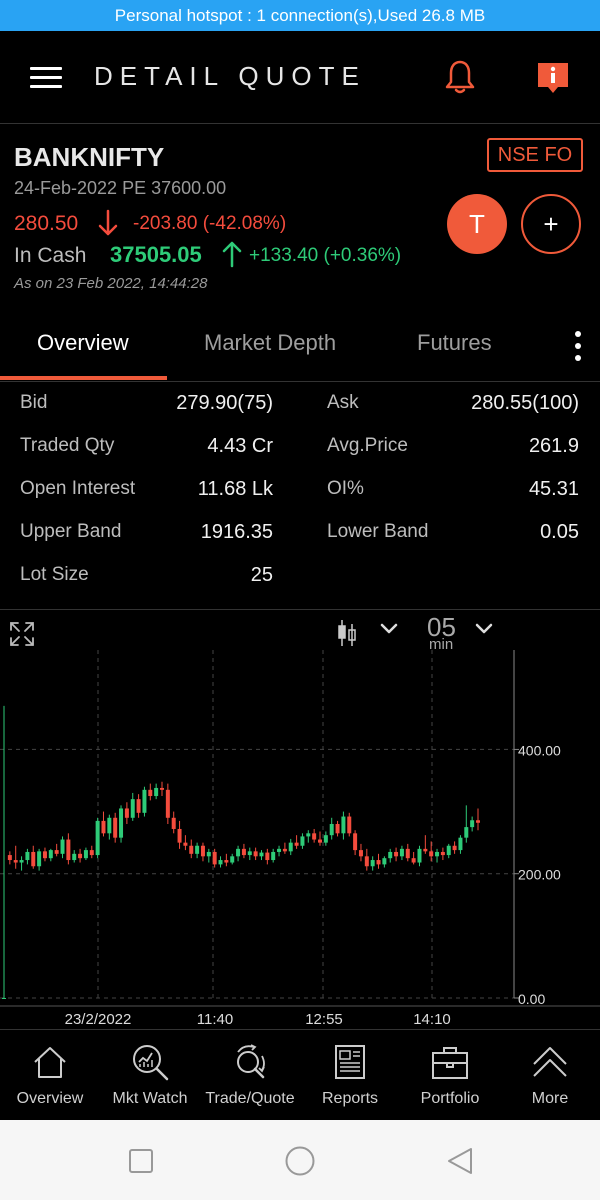  I want to click on more-options-icon, so click(578, 346).